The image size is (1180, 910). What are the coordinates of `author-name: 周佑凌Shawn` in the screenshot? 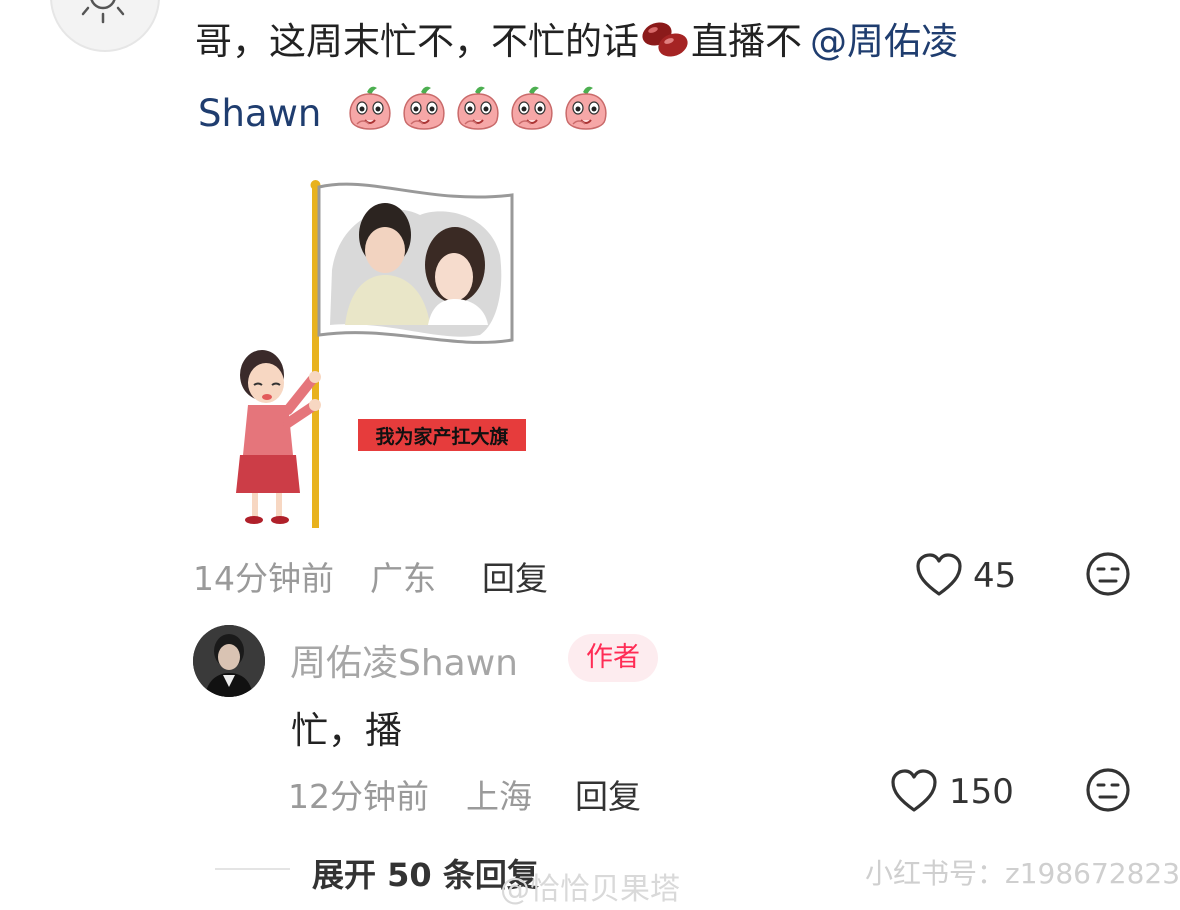 It's located at (404, 660).